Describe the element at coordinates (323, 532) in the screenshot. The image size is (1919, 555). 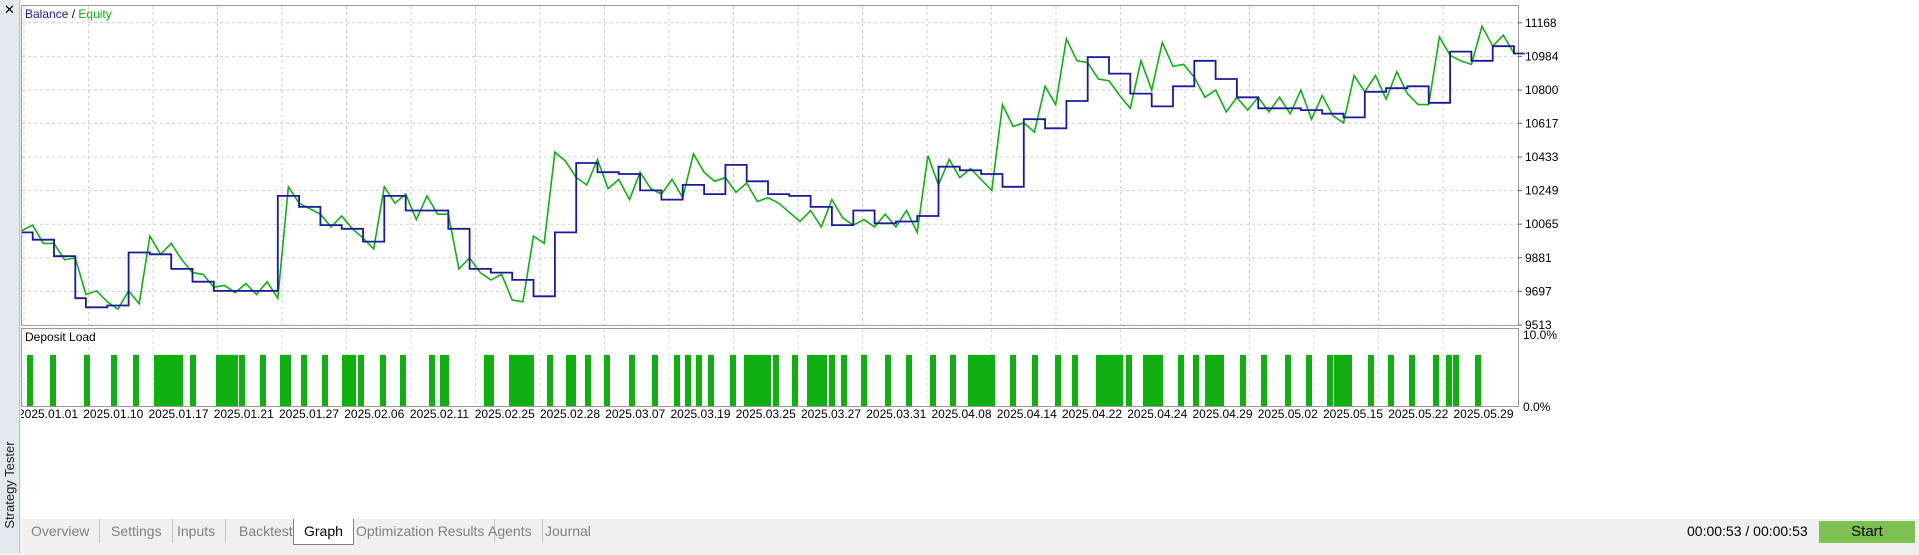
I see `tab-graph: Graph` at that location.